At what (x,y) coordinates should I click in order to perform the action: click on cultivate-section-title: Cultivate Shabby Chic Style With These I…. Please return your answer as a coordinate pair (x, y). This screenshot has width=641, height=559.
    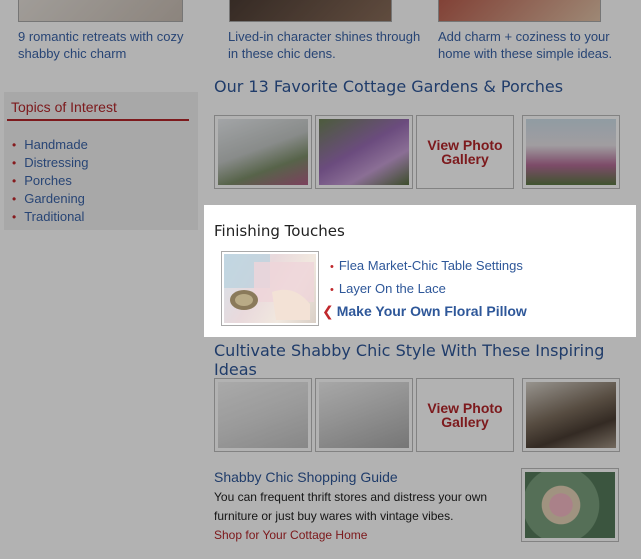
    Looking at the image, I should click on (427, 360).